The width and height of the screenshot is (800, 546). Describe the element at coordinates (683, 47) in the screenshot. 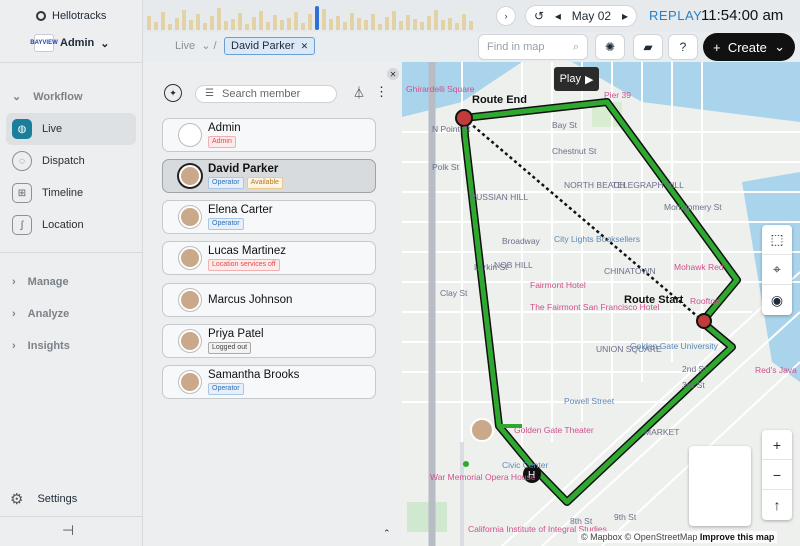

I see `help-button: ?` at that location.